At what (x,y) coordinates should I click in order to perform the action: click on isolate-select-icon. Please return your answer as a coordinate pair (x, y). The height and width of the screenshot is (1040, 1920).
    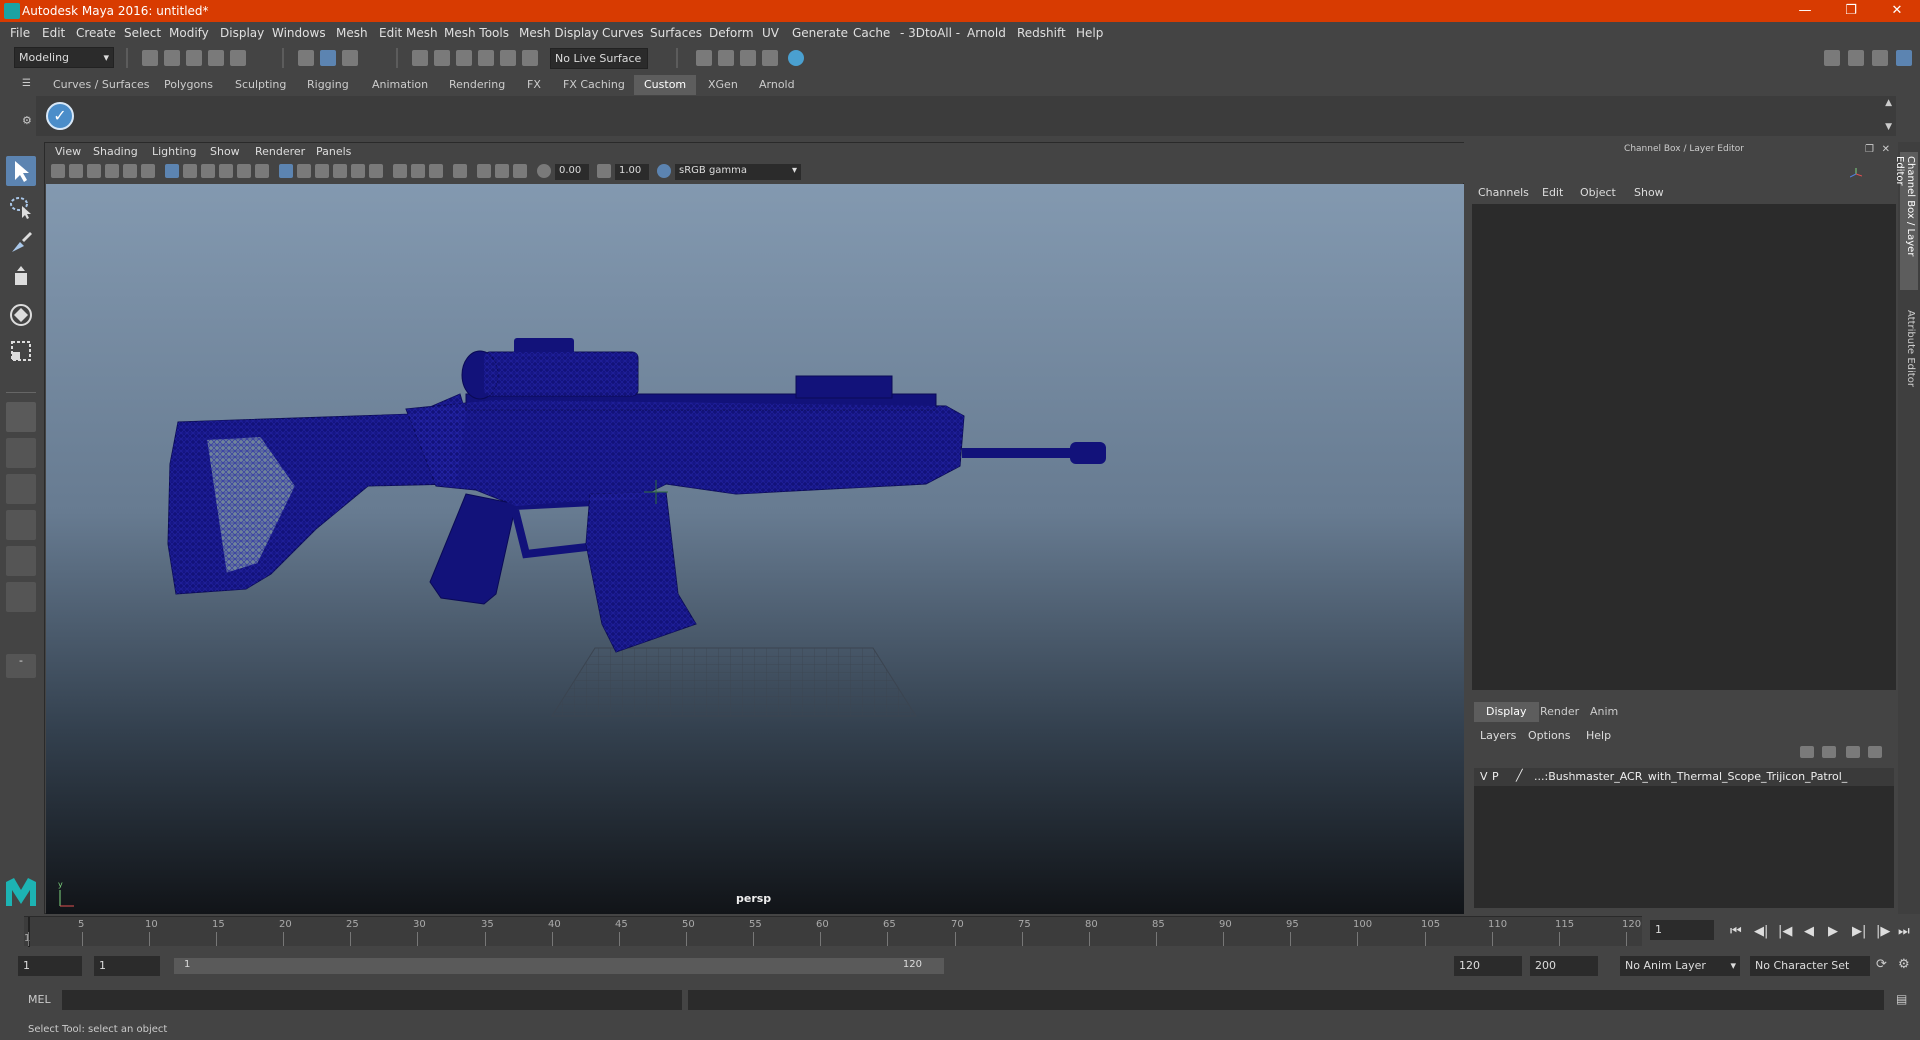
    Looking at the image, I should click on (460, 171).